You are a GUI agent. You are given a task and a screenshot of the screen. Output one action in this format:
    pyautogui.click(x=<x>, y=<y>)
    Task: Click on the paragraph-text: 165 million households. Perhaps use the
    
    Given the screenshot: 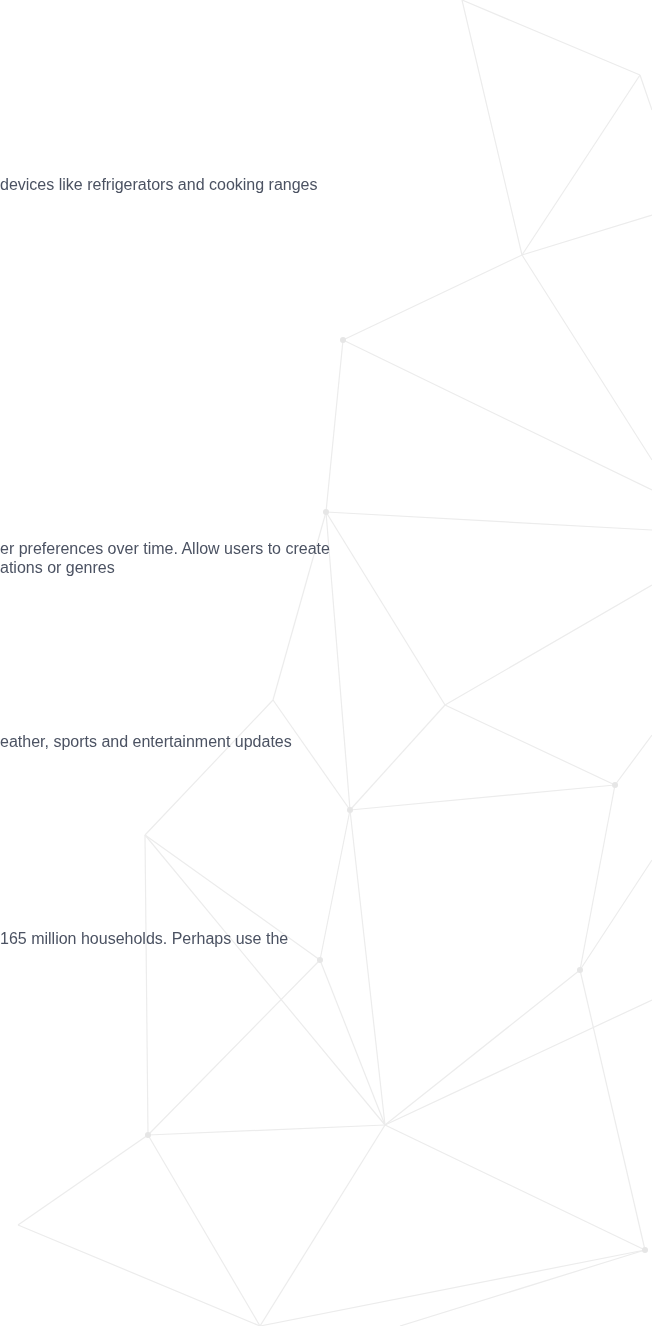 What is the action you would take?
    pyautogui.click(x=144, y=938)
    